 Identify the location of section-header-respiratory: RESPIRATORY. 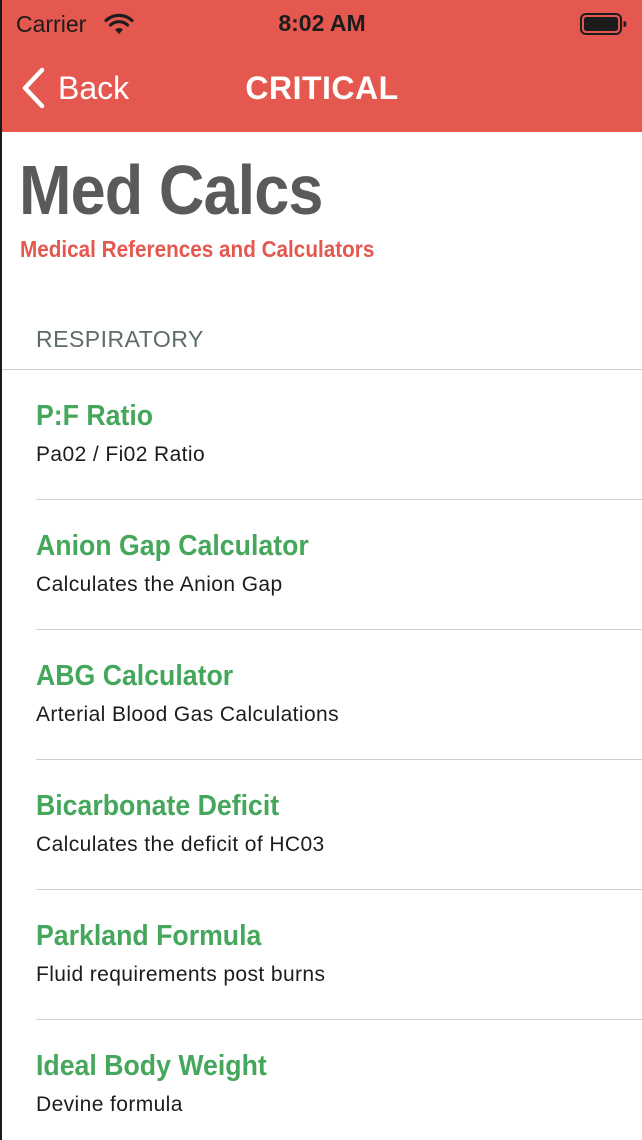
(120, 339).